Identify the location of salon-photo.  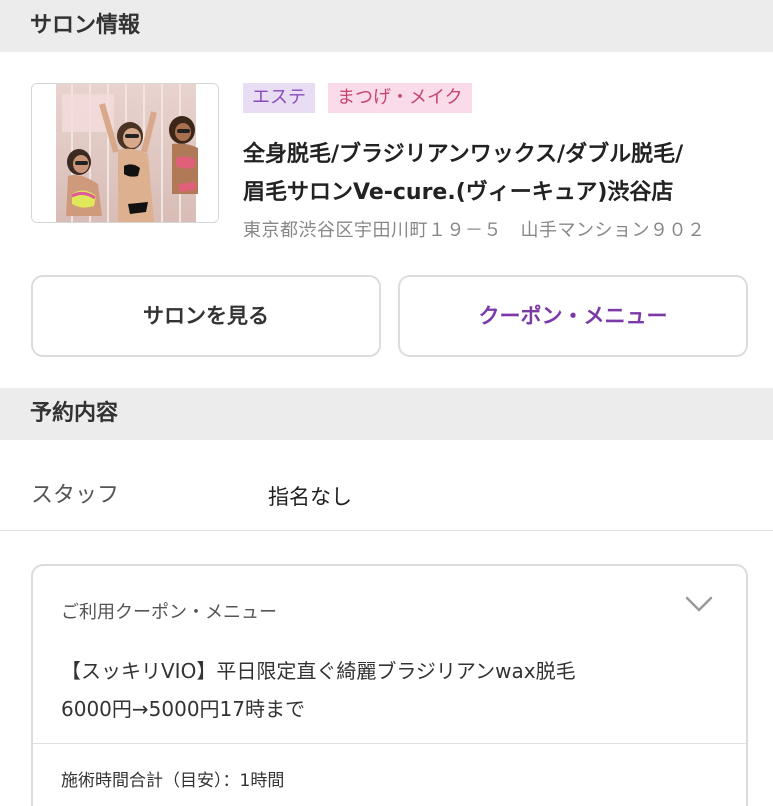
(125, 153).